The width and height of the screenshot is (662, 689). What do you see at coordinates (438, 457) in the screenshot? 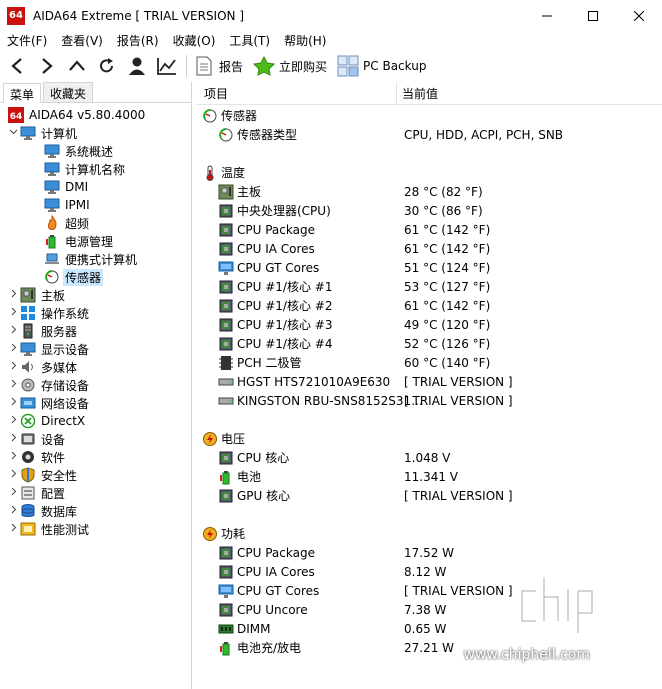
I see `sensor-row: CPU 核心 1.048 V` at bounding box center [438, 457].